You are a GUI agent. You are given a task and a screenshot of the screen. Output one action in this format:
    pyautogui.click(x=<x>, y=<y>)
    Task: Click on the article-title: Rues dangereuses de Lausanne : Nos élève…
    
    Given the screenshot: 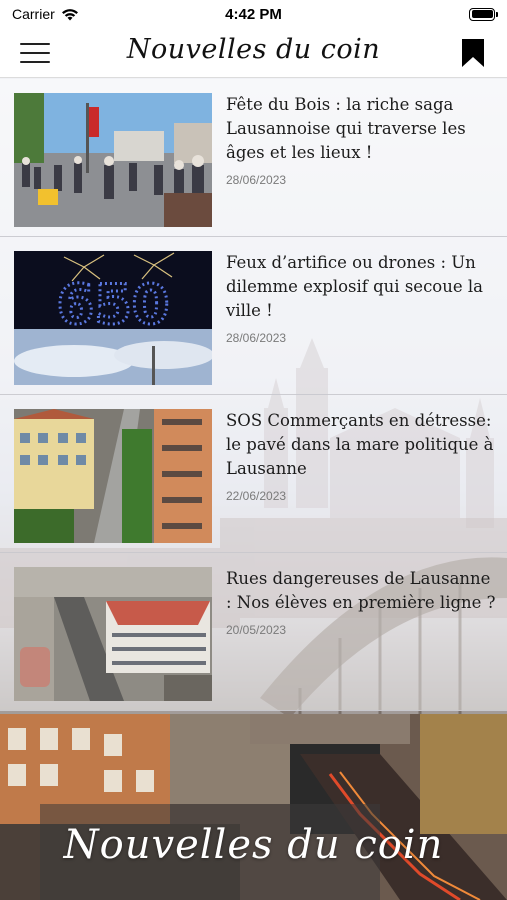 What is the action you would take?
    pyautogui.click(x=361, y=590)
    